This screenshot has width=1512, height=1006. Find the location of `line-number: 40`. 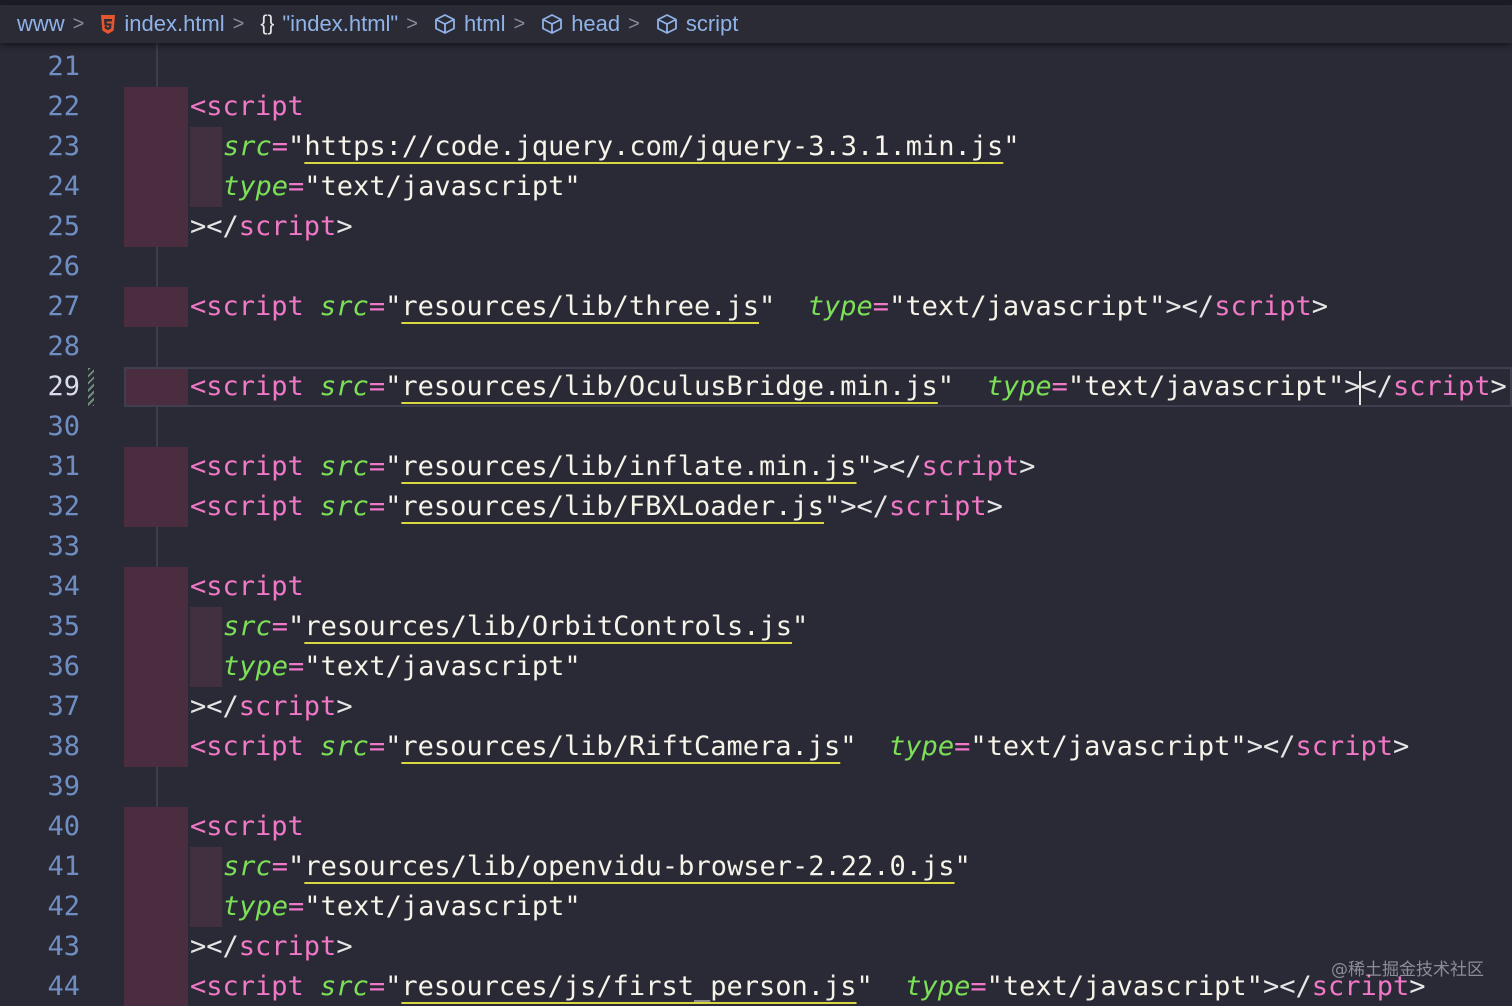

line-number: 40 is located at coordinates (40, 827).